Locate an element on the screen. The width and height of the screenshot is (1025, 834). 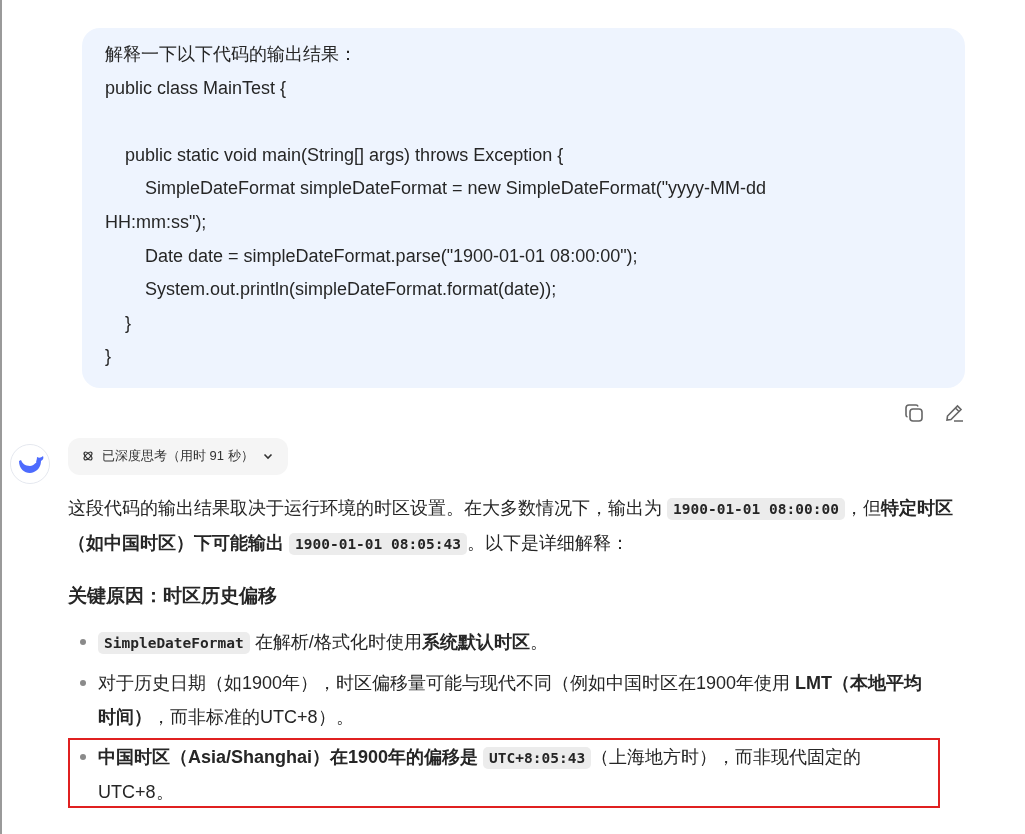
copy-icon is located at coordinates (914, 412).